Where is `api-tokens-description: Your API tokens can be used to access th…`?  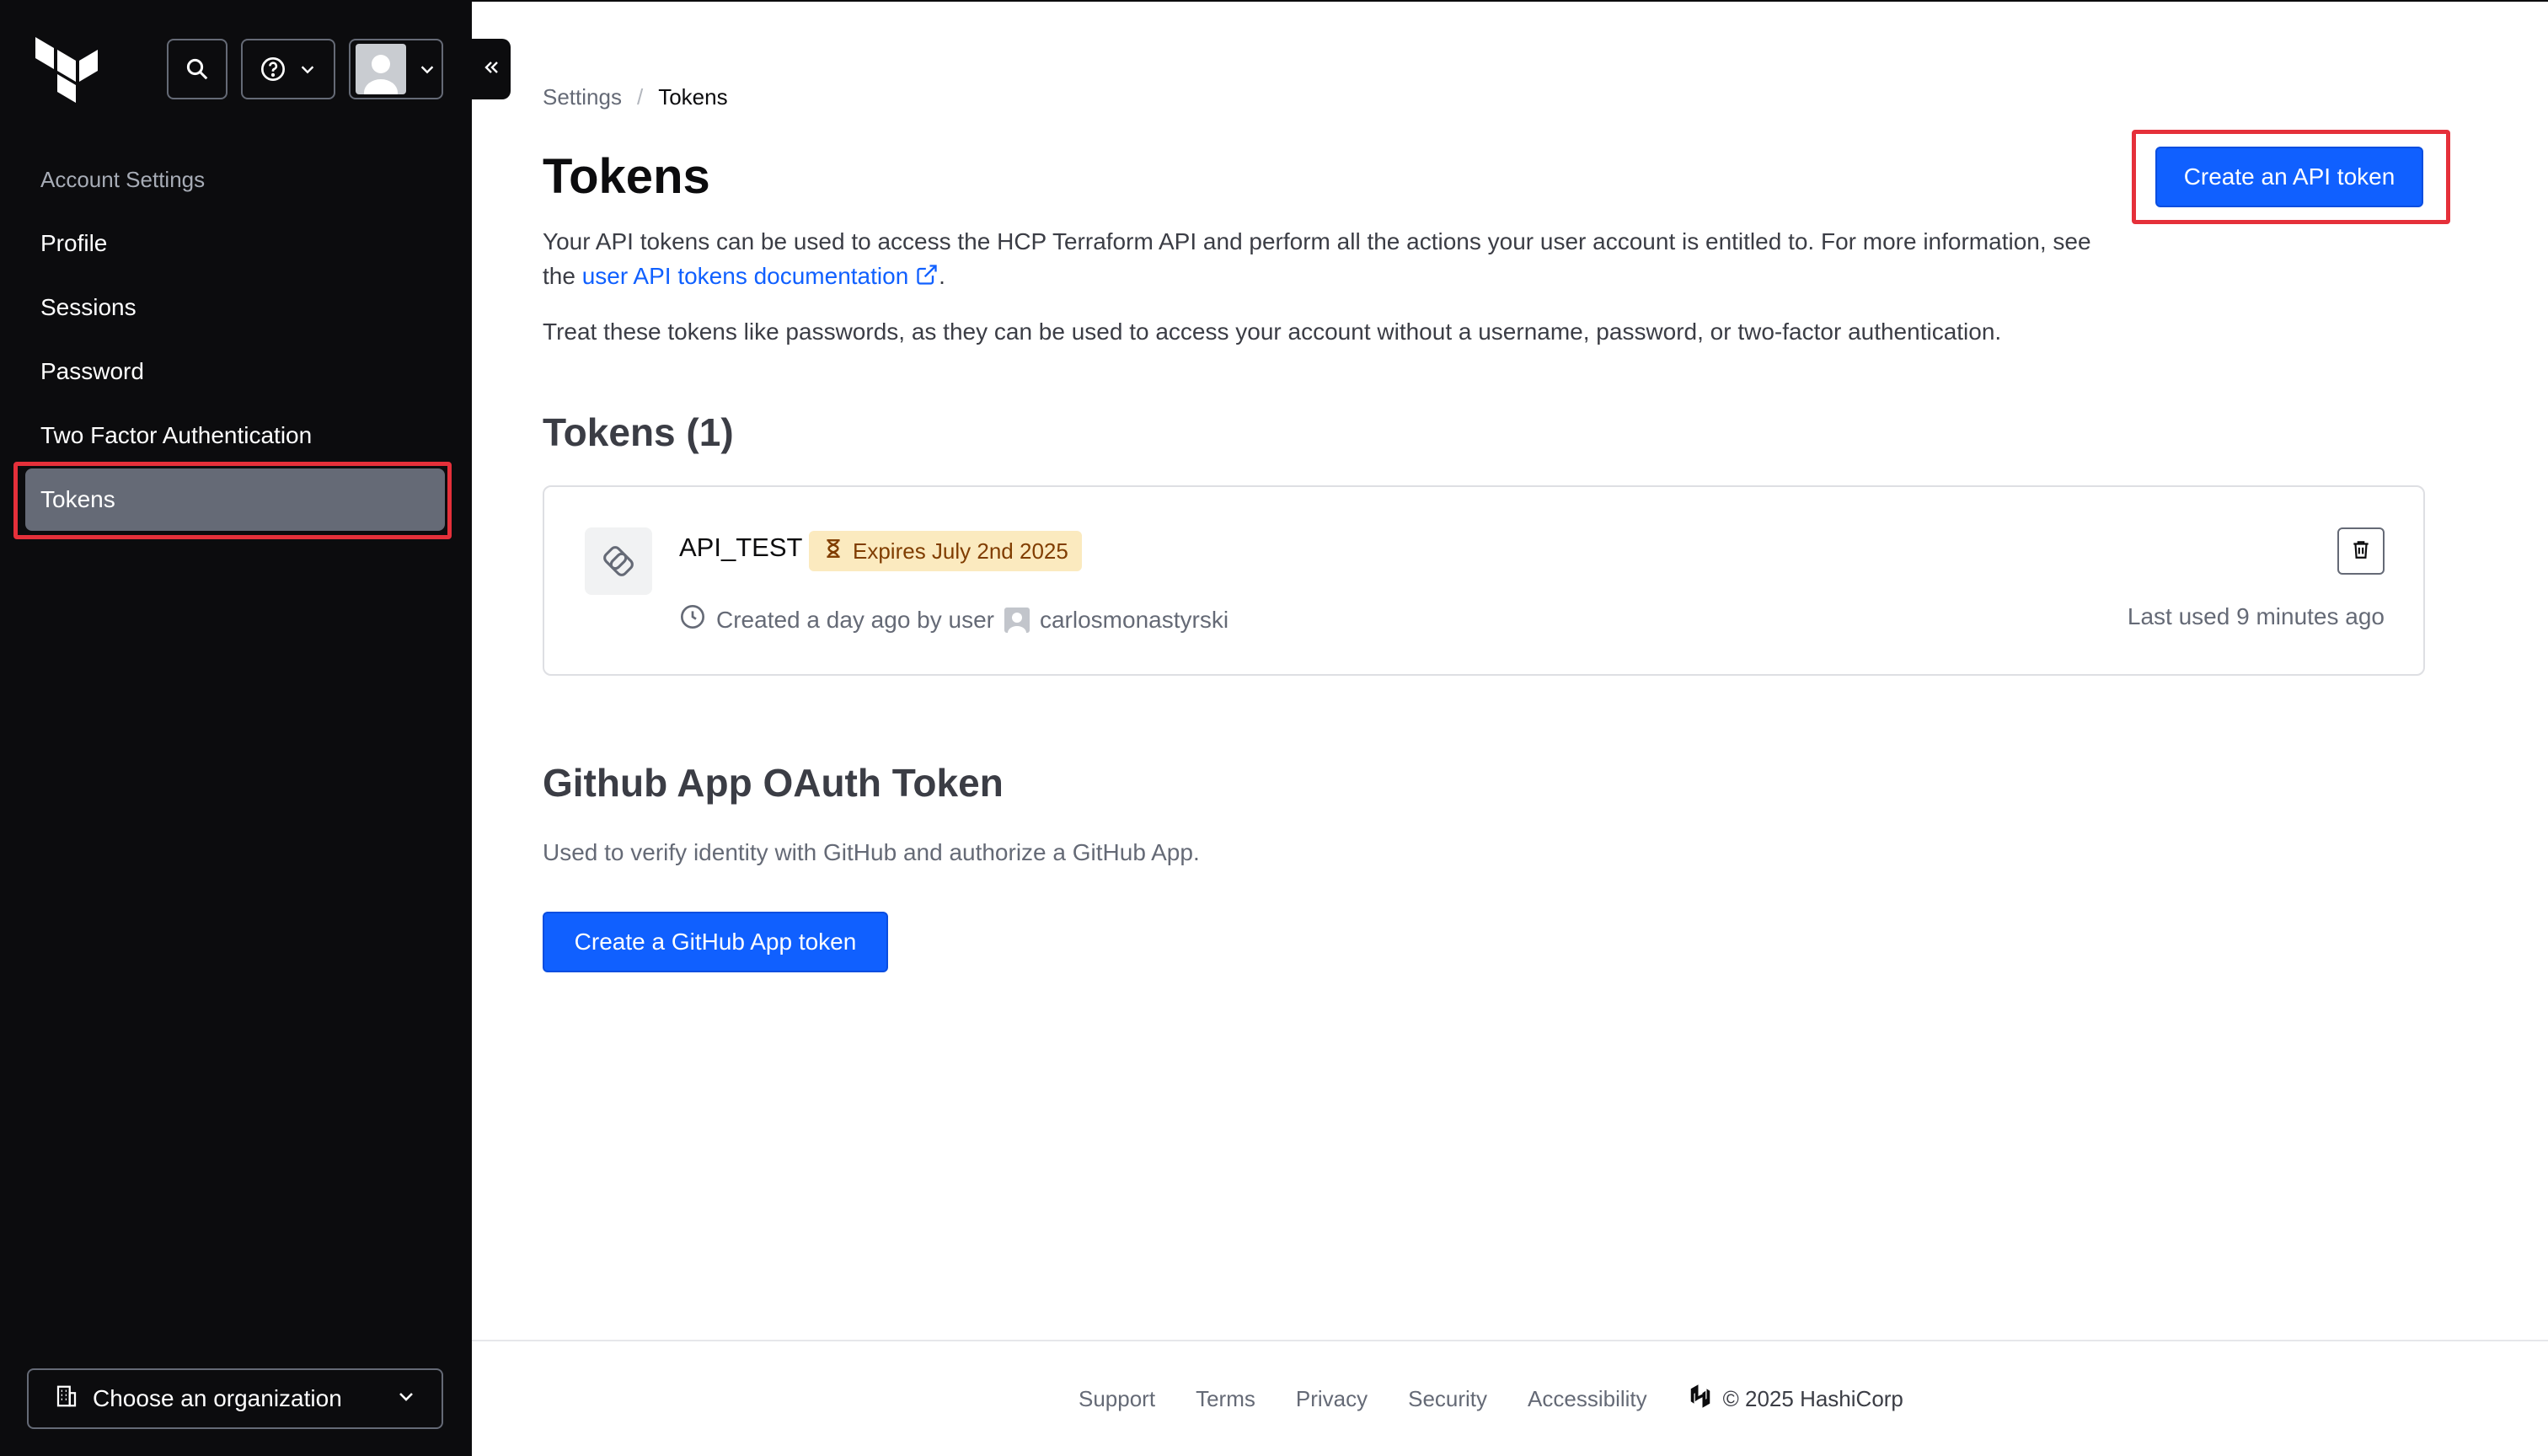
api-tokens-description: Your API tokens can be used to access th… is located at coordinates (1335, 258).